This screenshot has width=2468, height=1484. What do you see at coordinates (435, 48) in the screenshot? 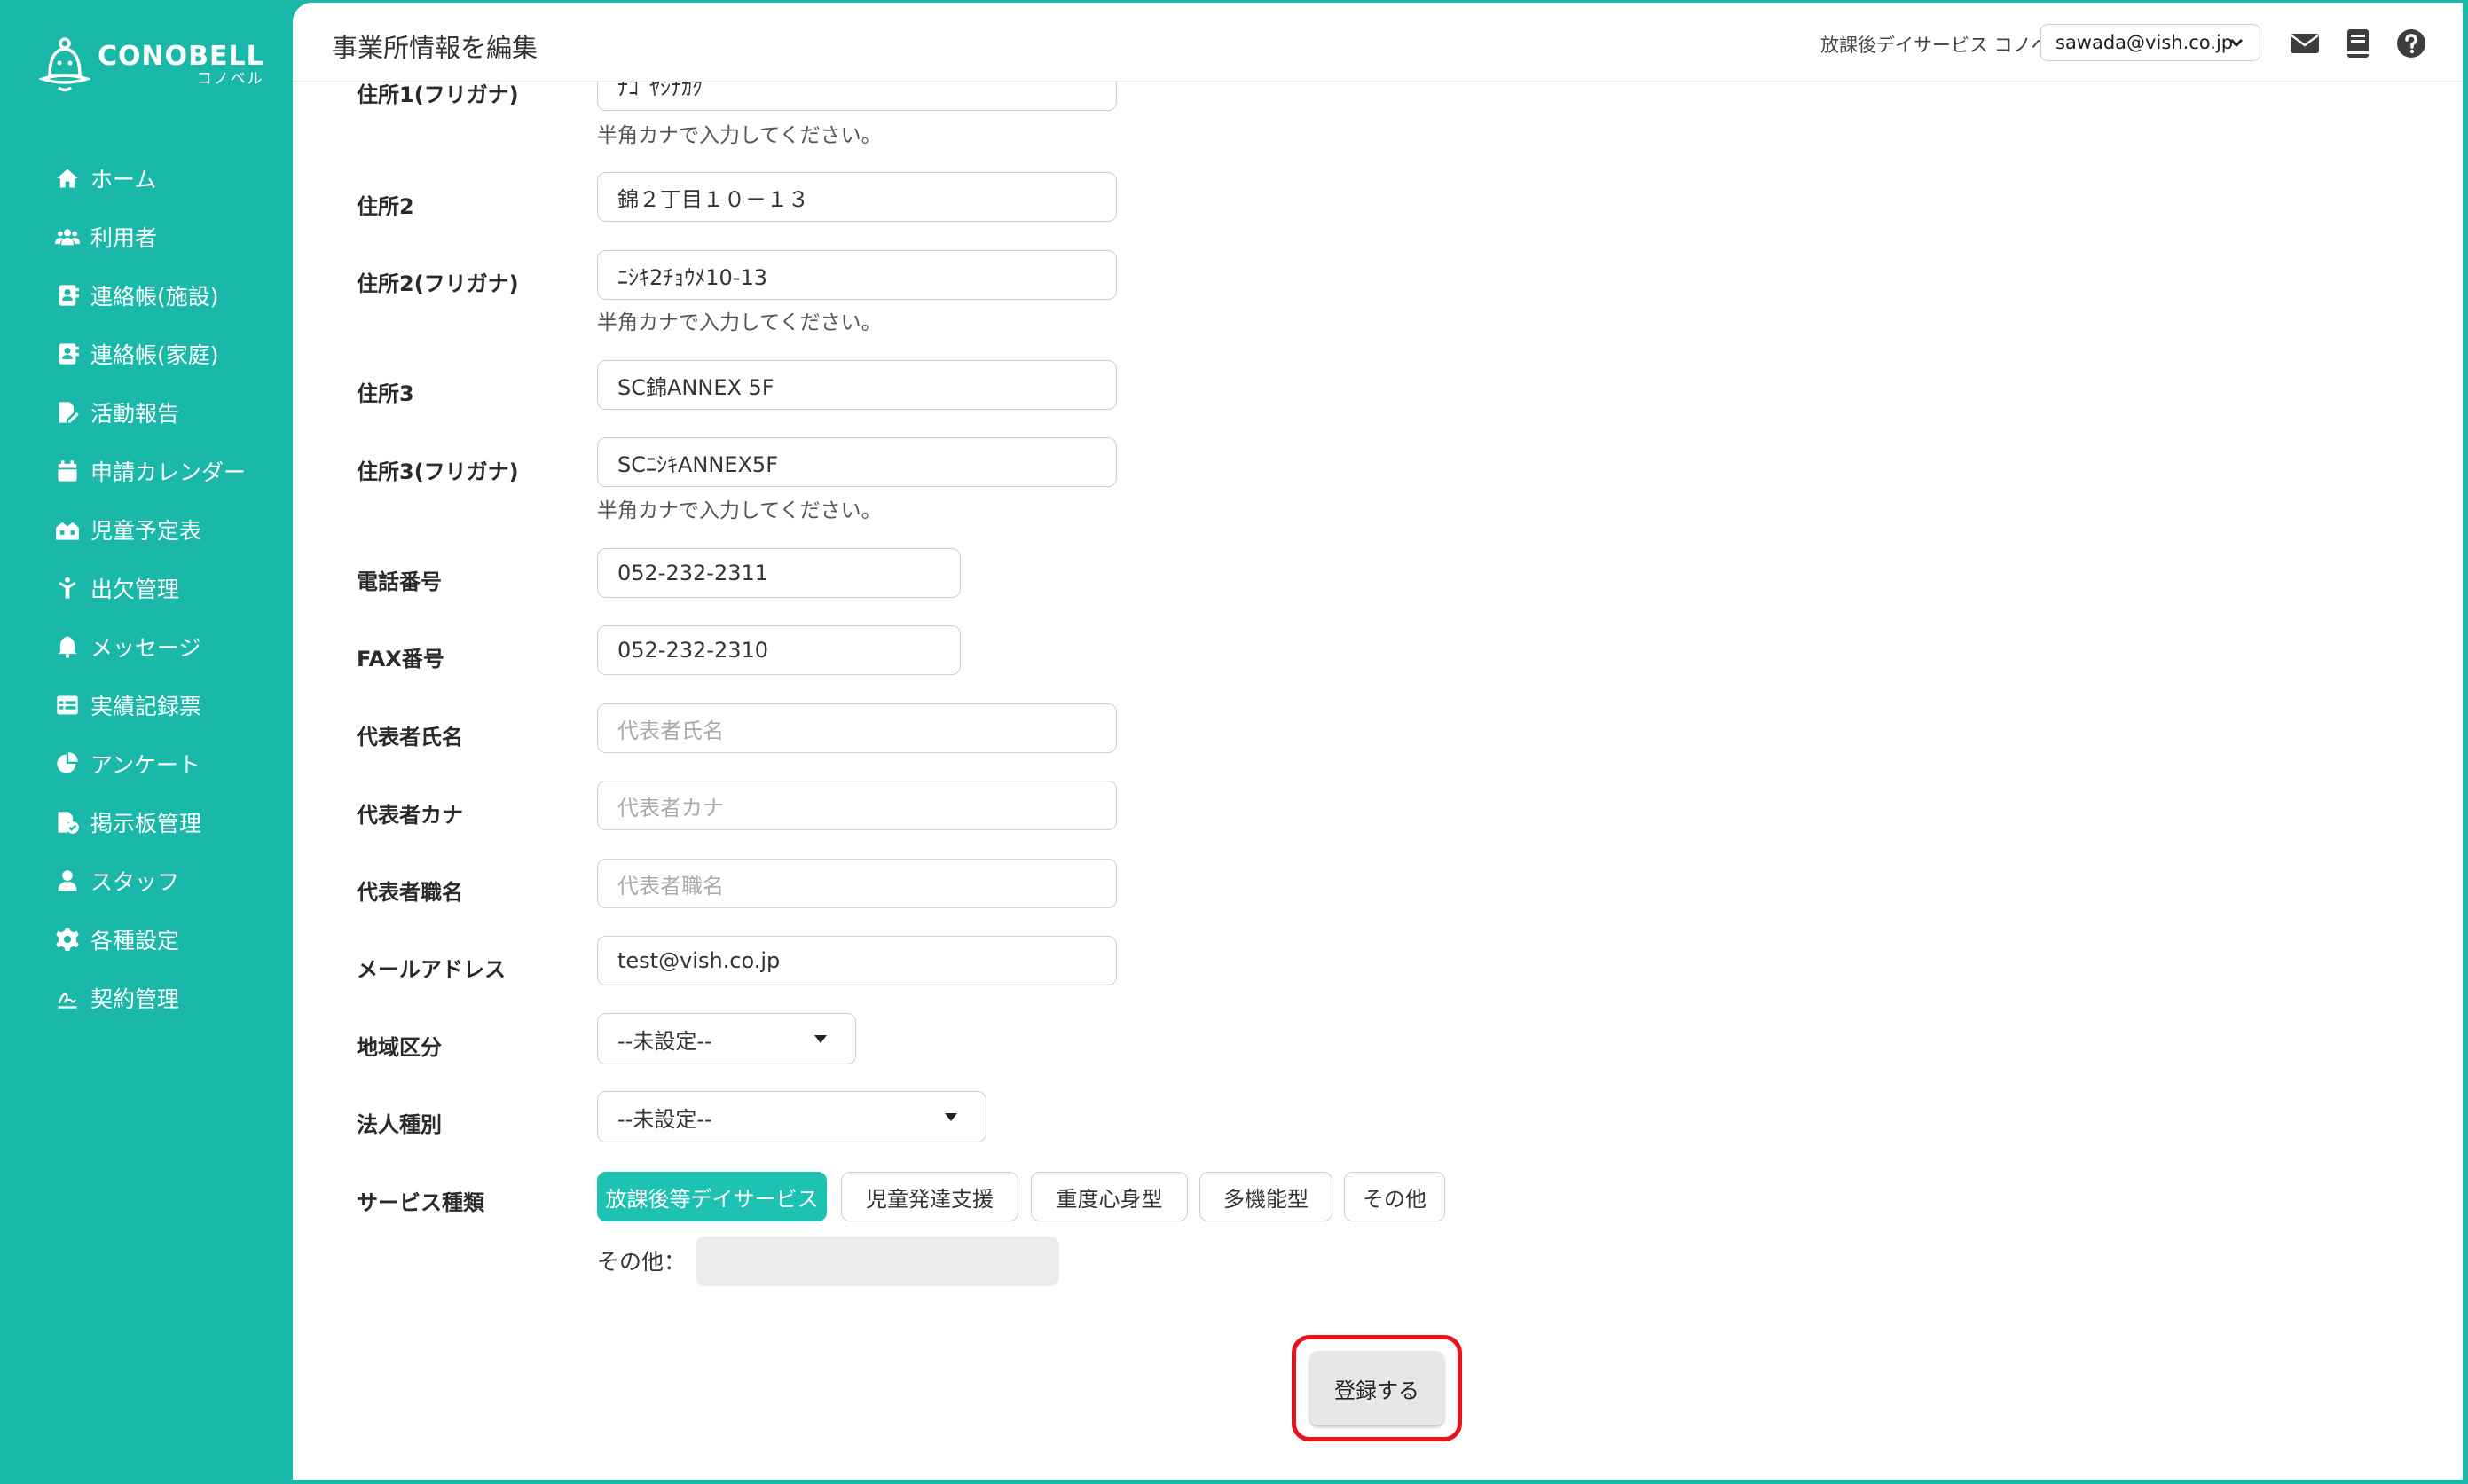
I see `page-title: 事業所情報を編集` at bounding box center [435, 48].